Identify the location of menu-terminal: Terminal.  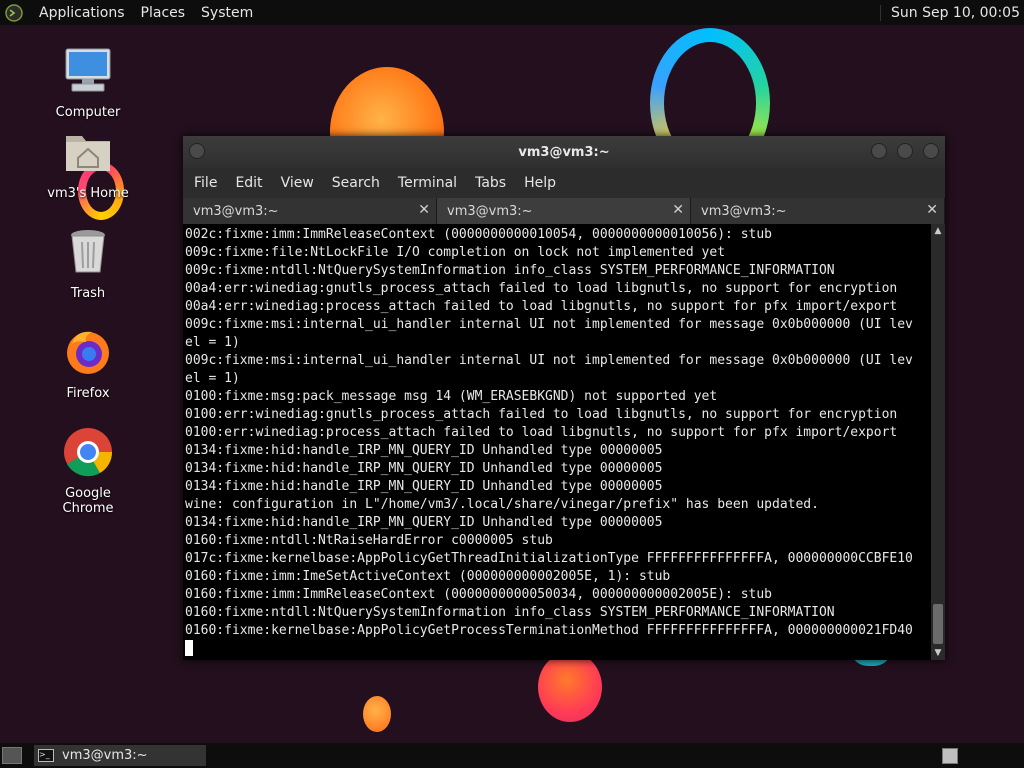
(427, 183).